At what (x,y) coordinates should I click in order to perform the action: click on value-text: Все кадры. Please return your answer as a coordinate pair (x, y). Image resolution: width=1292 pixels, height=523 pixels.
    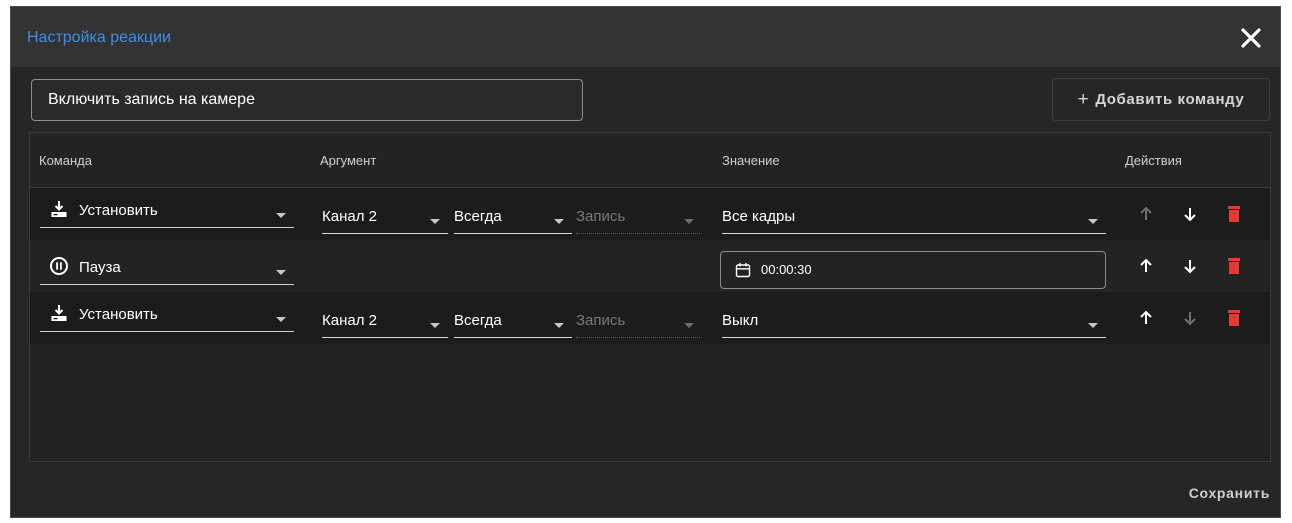
    Looking at the image, I should click on (759, 216).